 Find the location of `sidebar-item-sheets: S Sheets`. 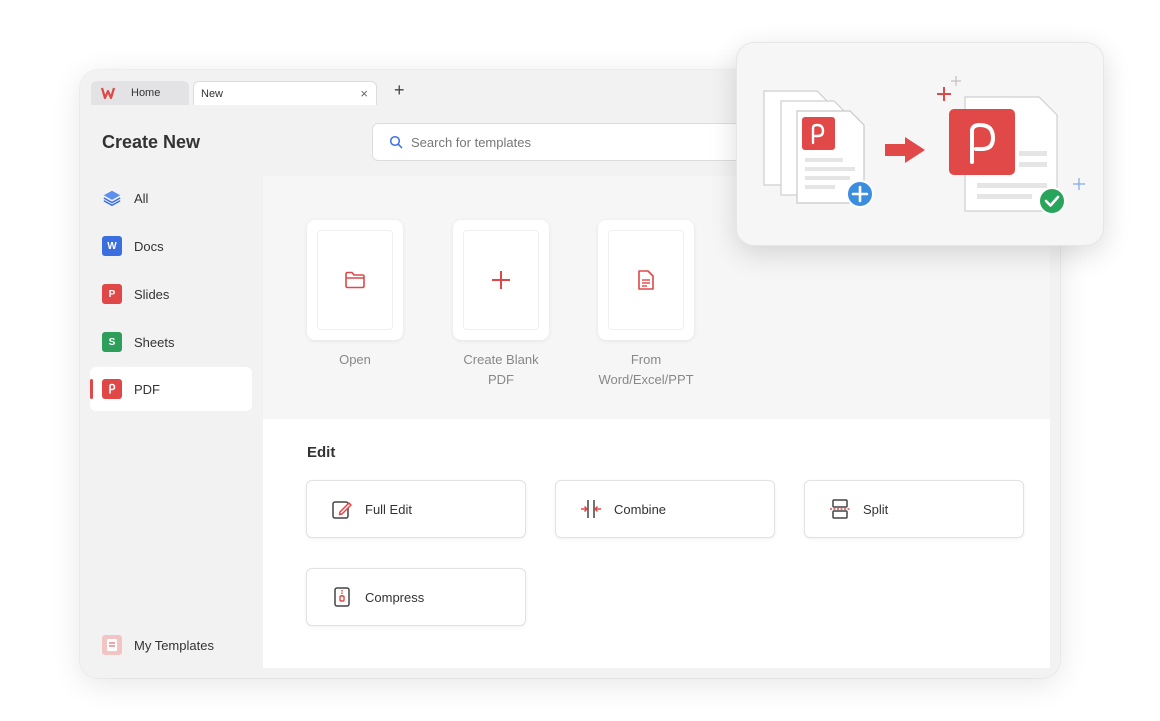

sidebar-item-sheets: S Sheets is located at coordinates (171, 342).